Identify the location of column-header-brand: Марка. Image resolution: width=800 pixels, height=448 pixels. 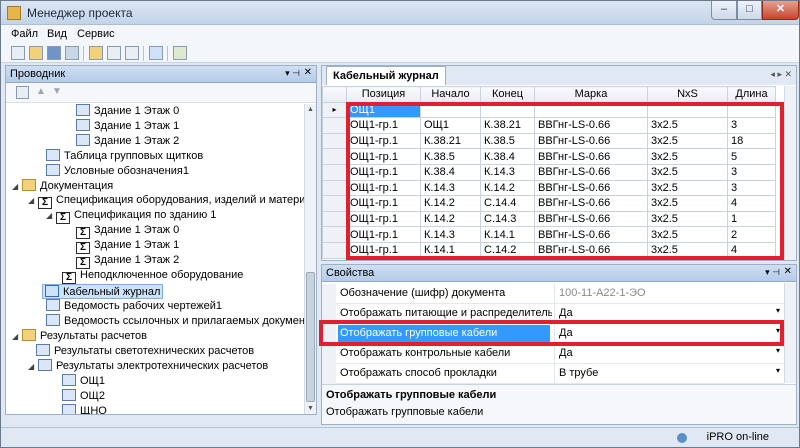
(591, 94).